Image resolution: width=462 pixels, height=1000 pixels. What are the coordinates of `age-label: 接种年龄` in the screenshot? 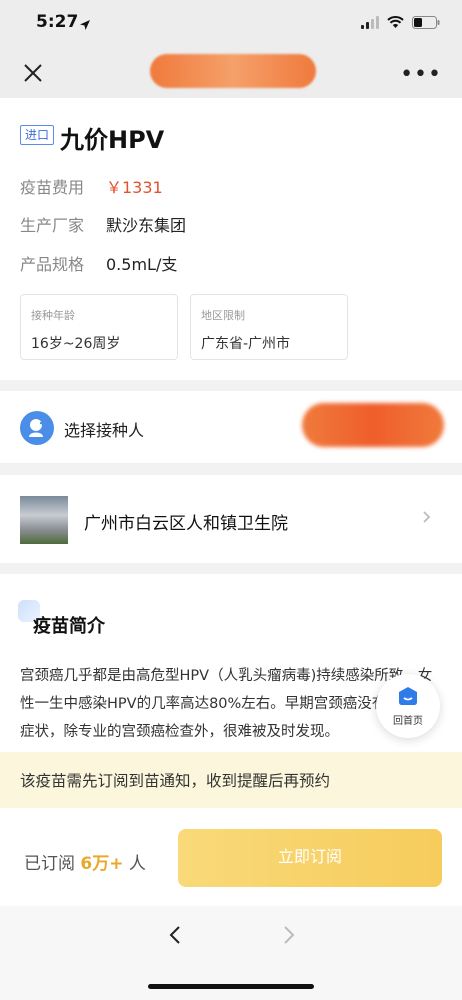 It's located at (53, 315).